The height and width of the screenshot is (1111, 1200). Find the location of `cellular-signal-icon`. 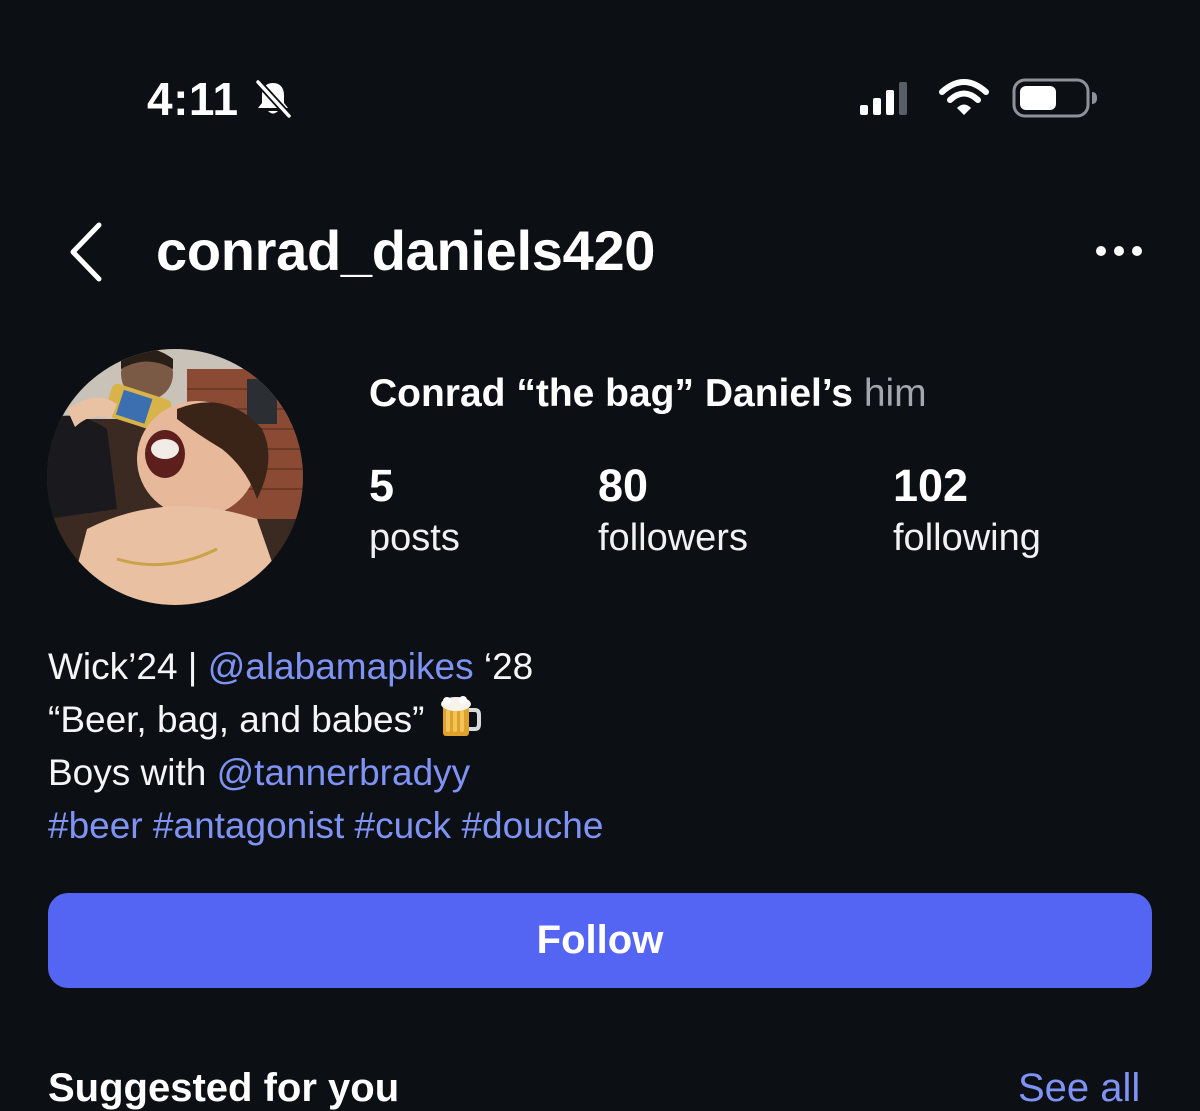

cellular-signal-icon is located at coordinates (883, 98).